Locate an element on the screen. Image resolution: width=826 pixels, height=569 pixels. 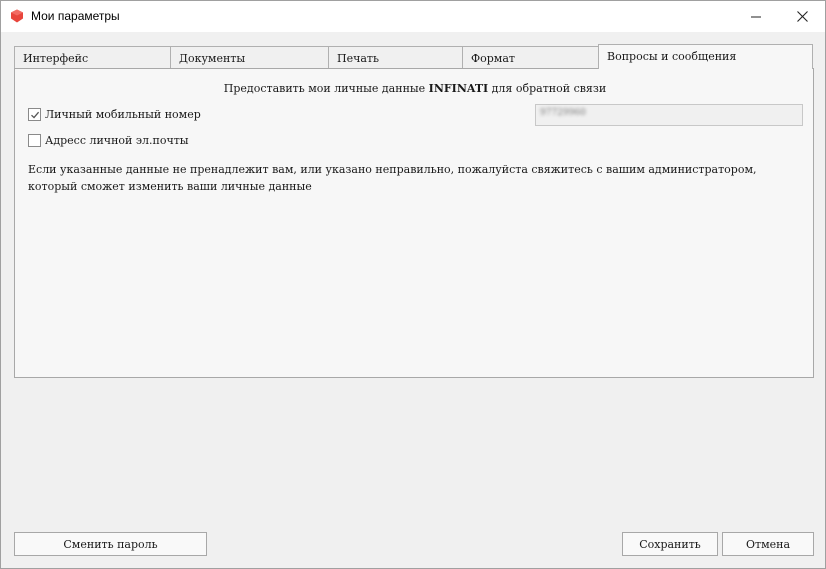
close-icon is located at coordinates (802, 16).